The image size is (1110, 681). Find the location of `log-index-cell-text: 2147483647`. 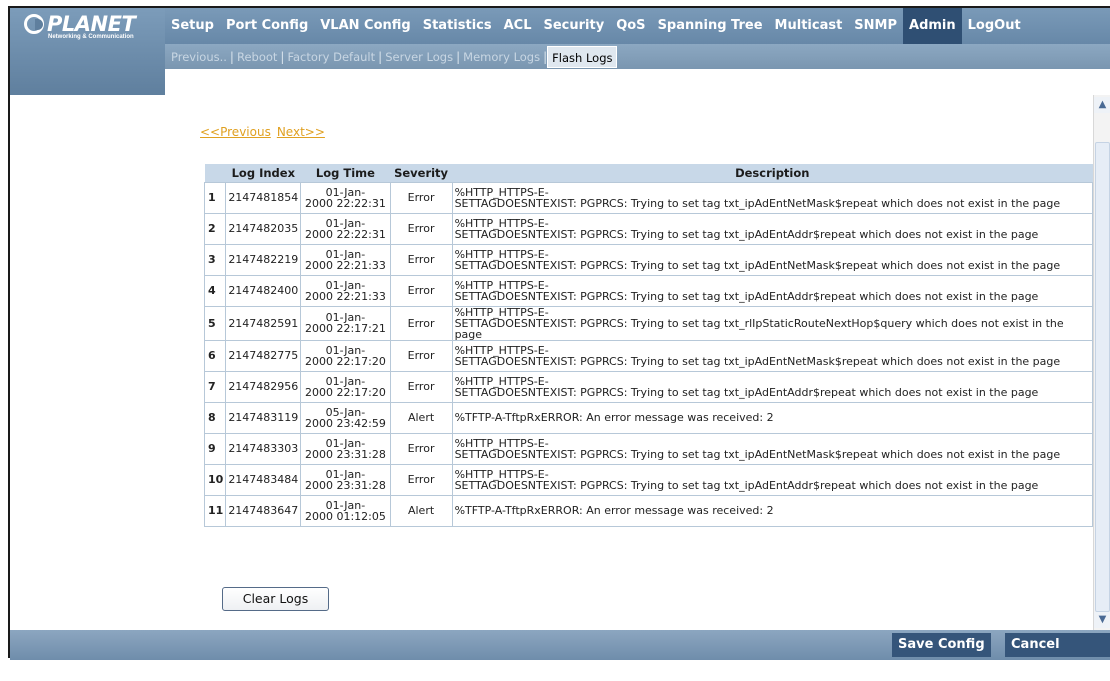

log-index-cell-text: 2147483647 is located at coordinates (263, 510).